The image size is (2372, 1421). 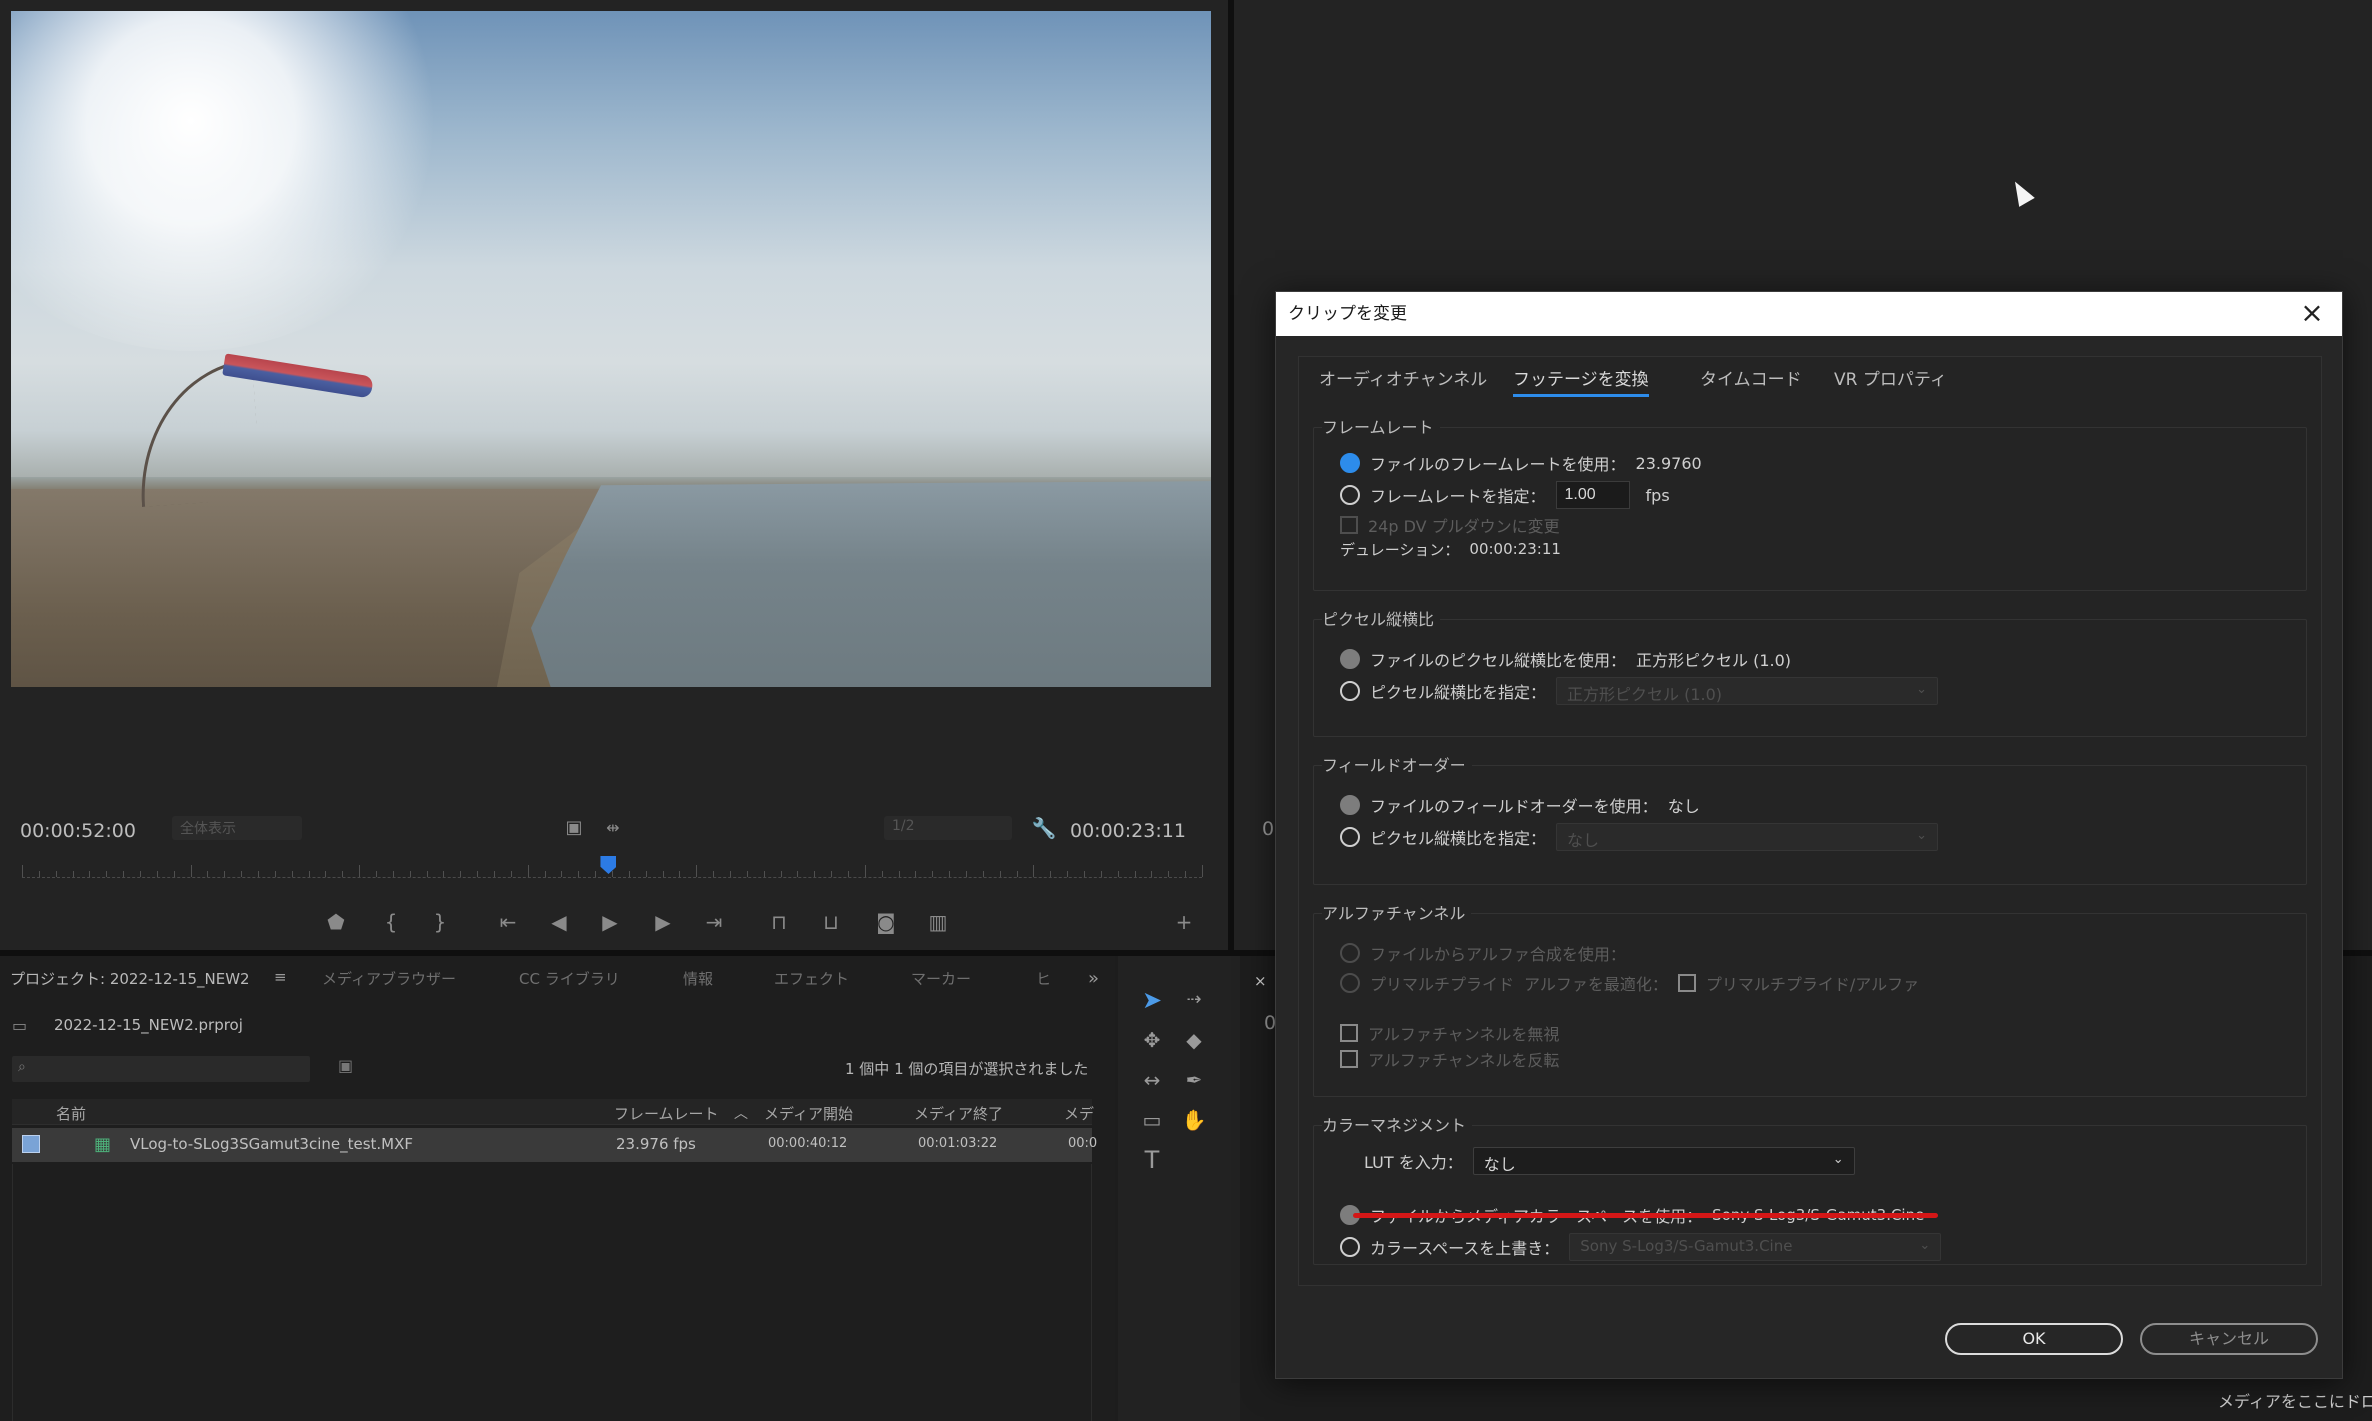 What do you see at coordinates (78, 831) in the screenshot?
I see `playhead-timecode: 00:00:52:00` at bounding box center [78, 831].